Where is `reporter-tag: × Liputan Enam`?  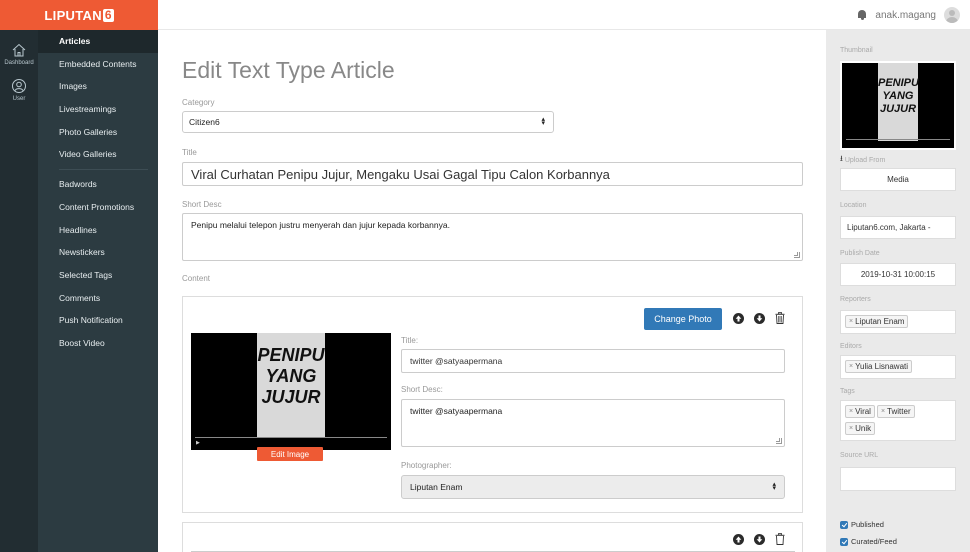 reporter-tag: × Liputan Enam is located at coordinates (877, 321).